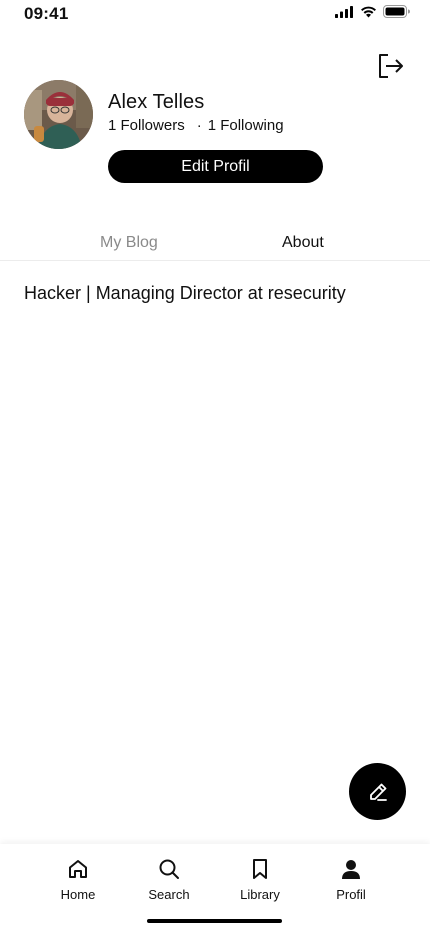 The width and height of the screenshot is (430, 932). I want to click on logout-icon, so click(391, 66).